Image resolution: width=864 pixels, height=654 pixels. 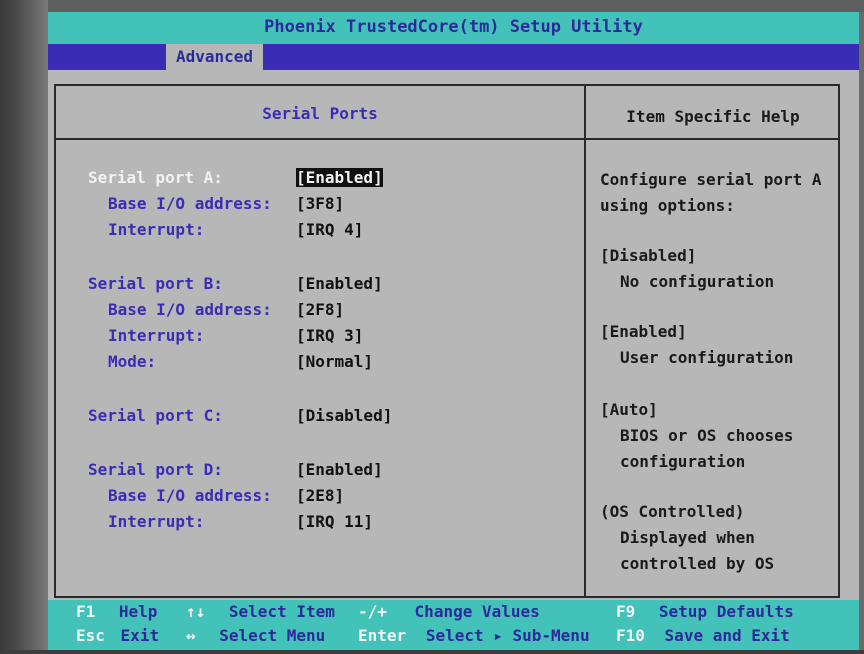 What do you see at coordinates (320, 310) in the screenshot?
I see `setting-value: [2F8]` at bounding box center [320, 310].